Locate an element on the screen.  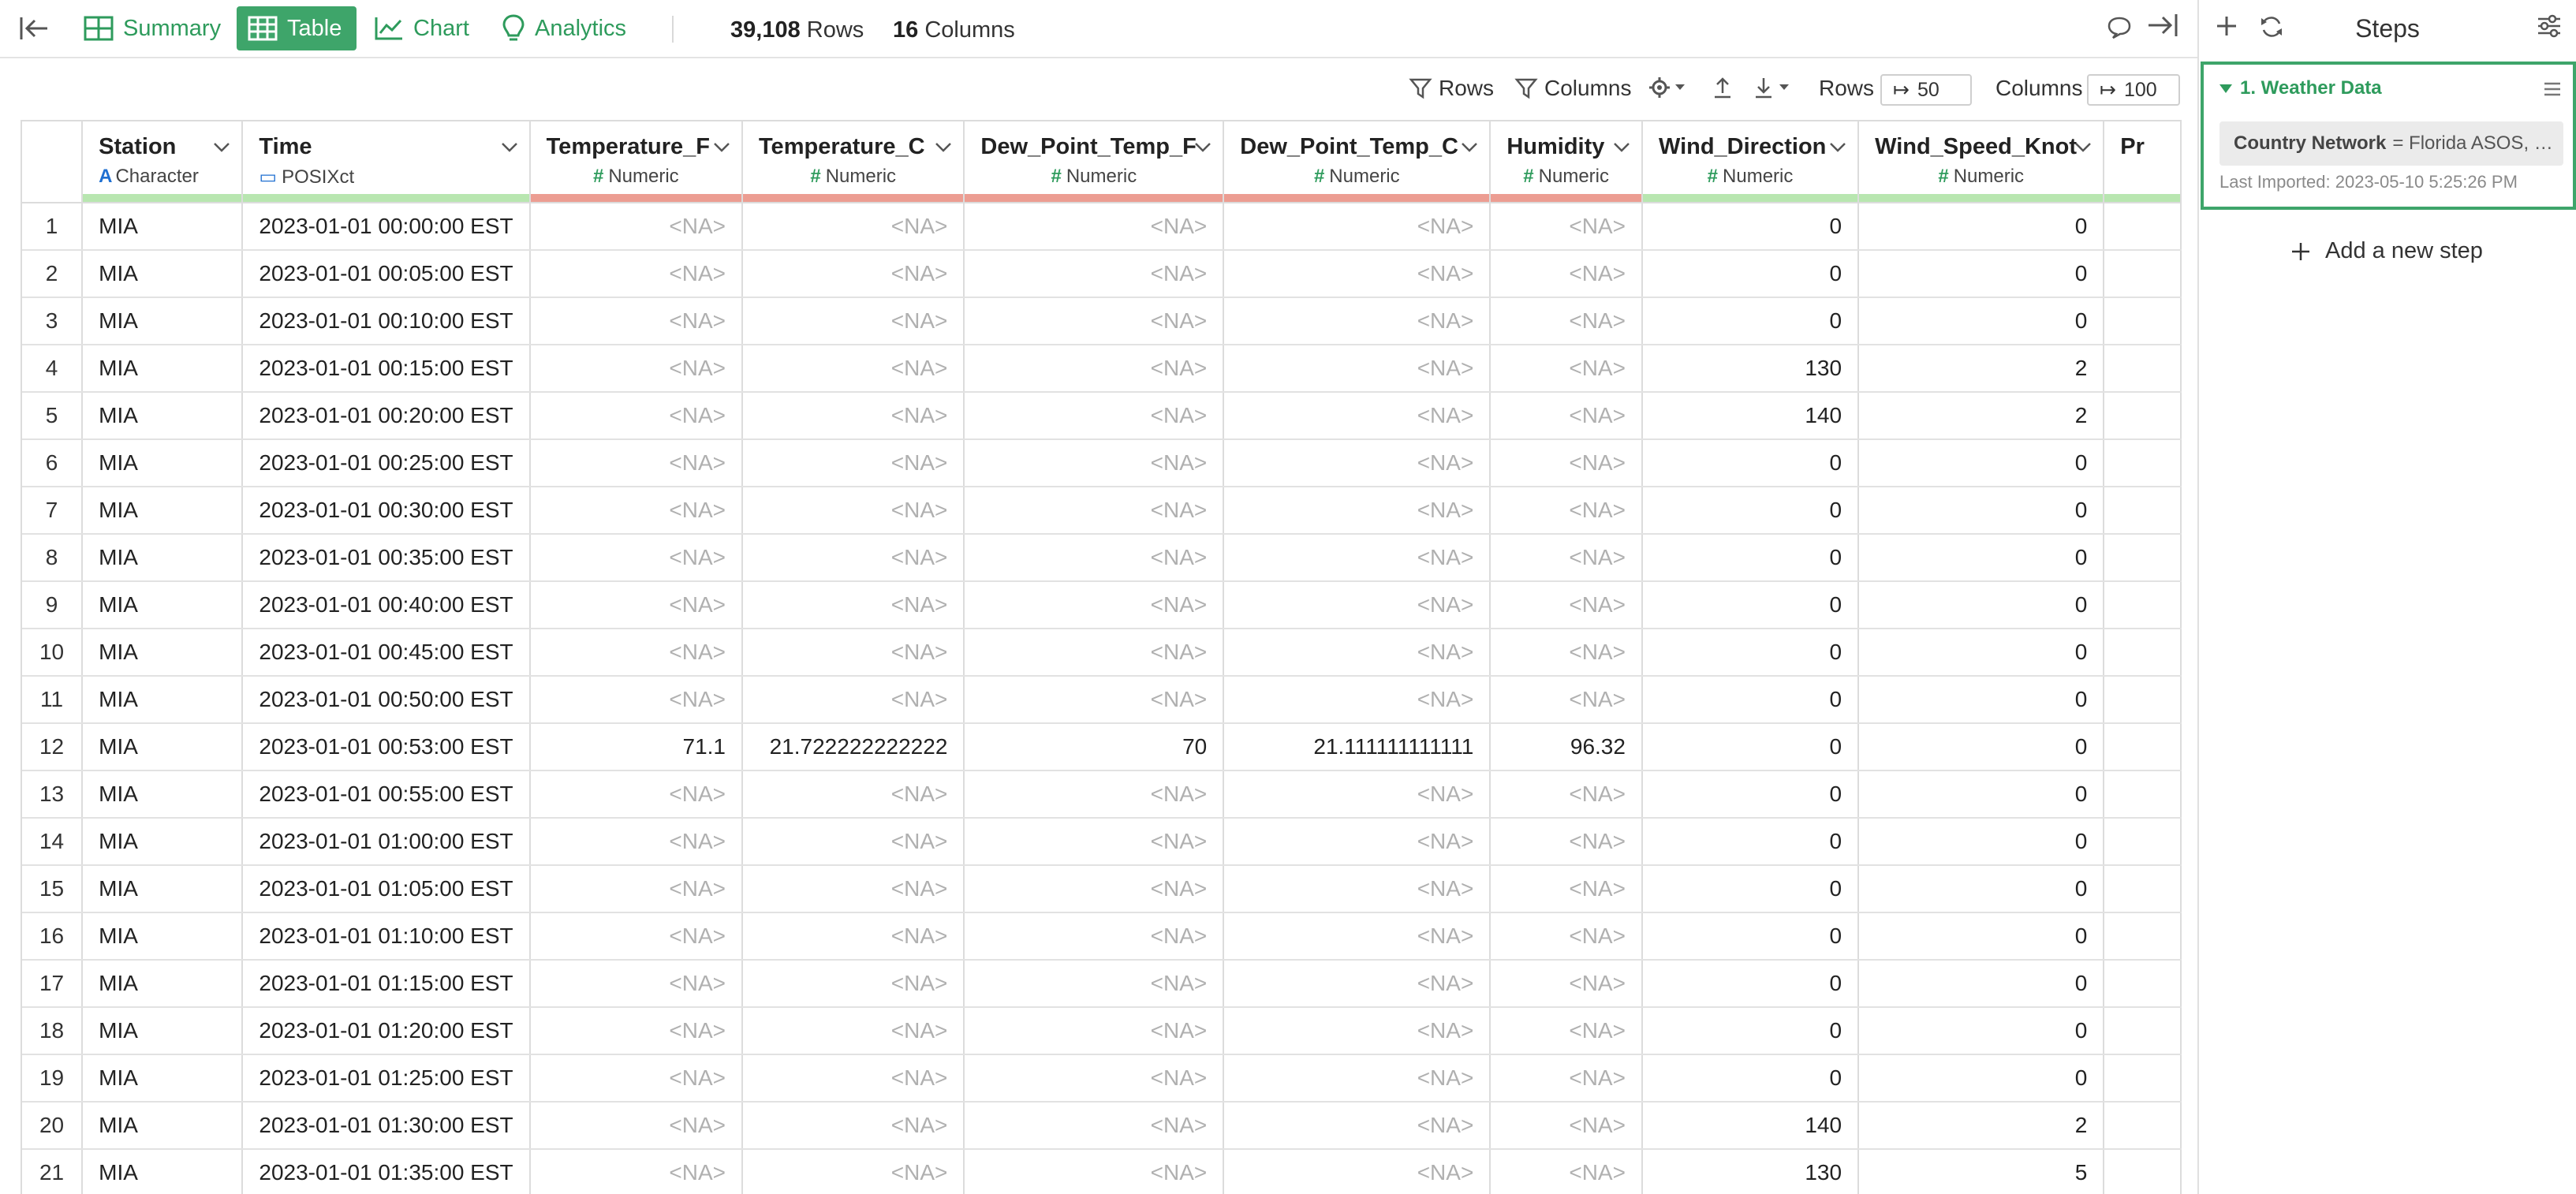
column-header: Temperature_C # Numeric is located at coordinates (853, 161).